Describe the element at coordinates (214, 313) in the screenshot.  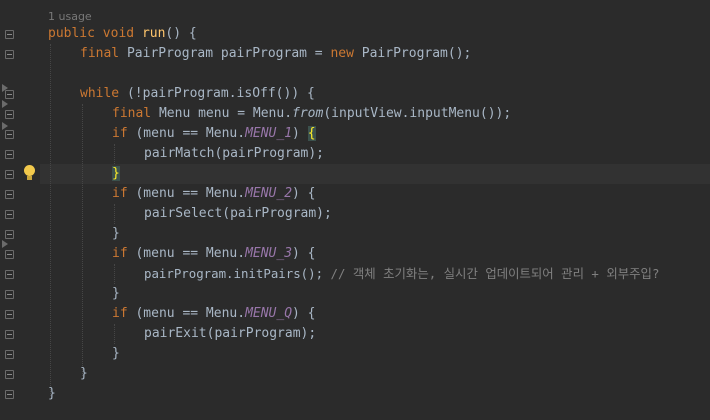
I see `code-line: if (menu == Menu.MENU_Q) {` at that location.